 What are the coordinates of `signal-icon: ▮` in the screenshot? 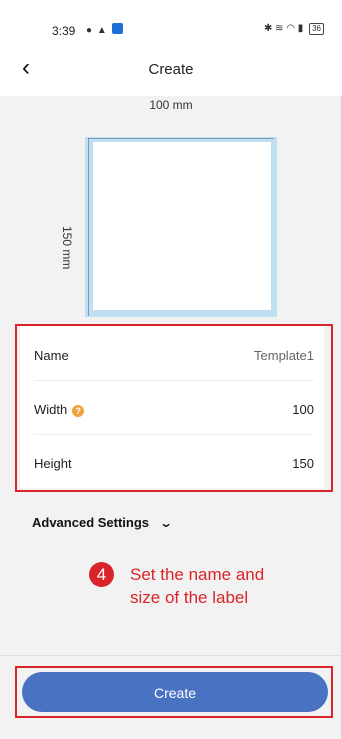 It's located at (300, 28).